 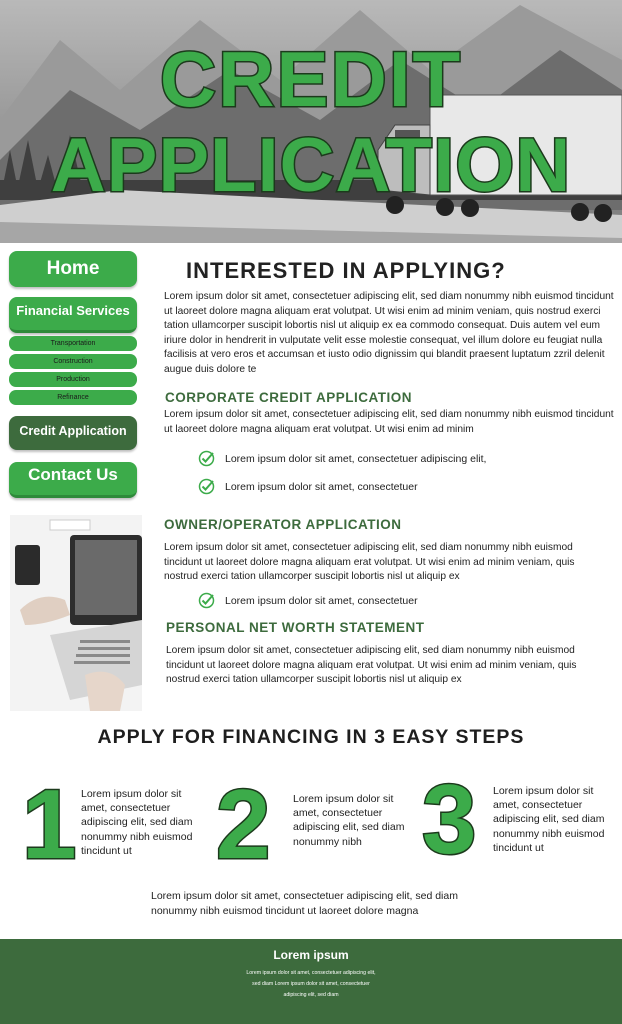 What do you see at coordinates (311, 955) in the screenshot?
I see `footer-title: Lorem ipsum` at bounding box center [311, 955].